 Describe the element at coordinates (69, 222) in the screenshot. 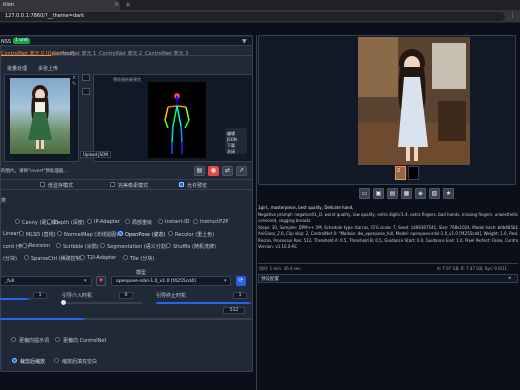

I see `type-depth: Depth (深度)` at that location.